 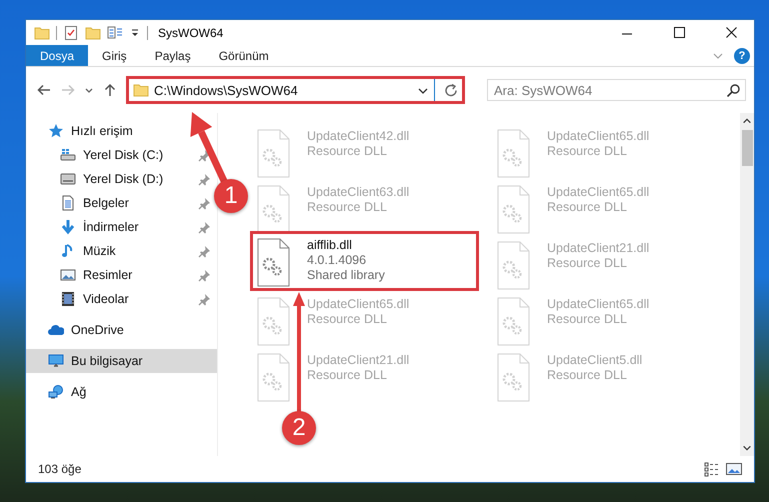 I want to click on sidebar-item: Müzik, so click(x=121, y=251).